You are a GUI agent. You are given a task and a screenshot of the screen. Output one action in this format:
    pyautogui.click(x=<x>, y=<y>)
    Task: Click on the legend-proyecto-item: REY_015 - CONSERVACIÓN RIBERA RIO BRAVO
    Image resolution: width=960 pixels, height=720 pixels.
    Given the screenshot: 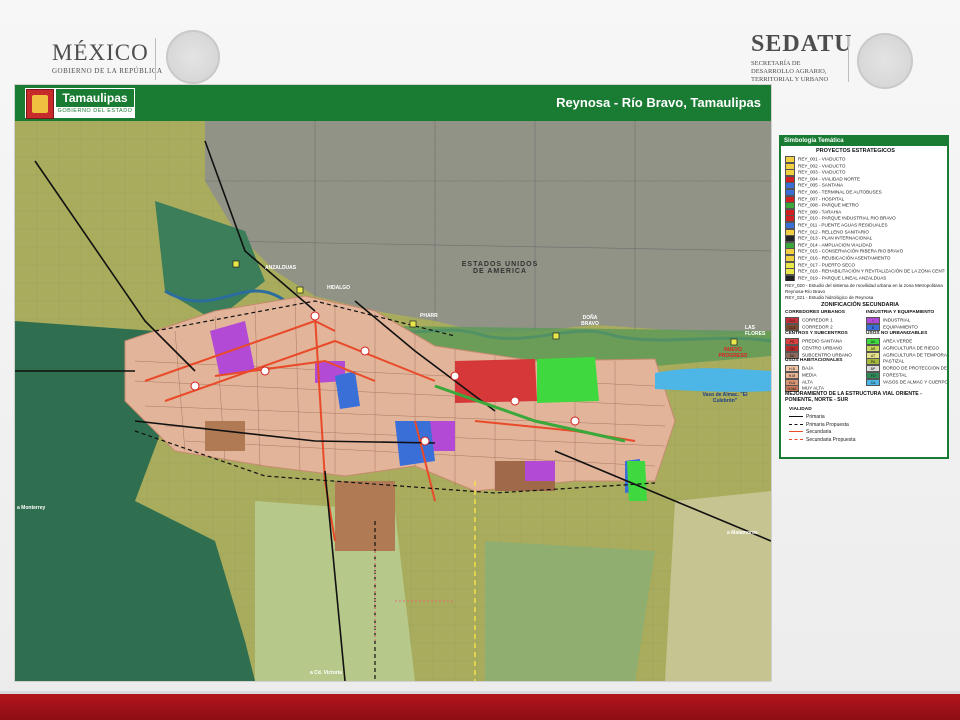 What is the action you would take?
    pyautogui.click(x=865, y=251)
    